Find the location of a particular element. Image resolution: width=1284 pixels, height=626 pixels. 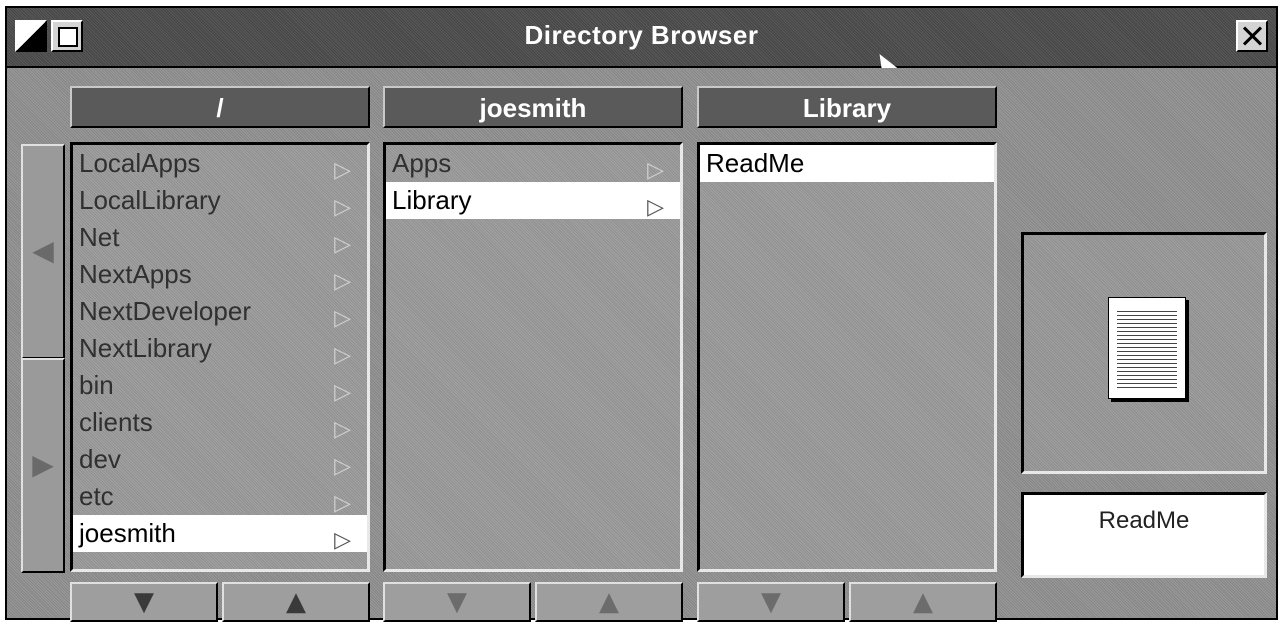

list-item-label: NextApps is located at coordinates (135, 274).